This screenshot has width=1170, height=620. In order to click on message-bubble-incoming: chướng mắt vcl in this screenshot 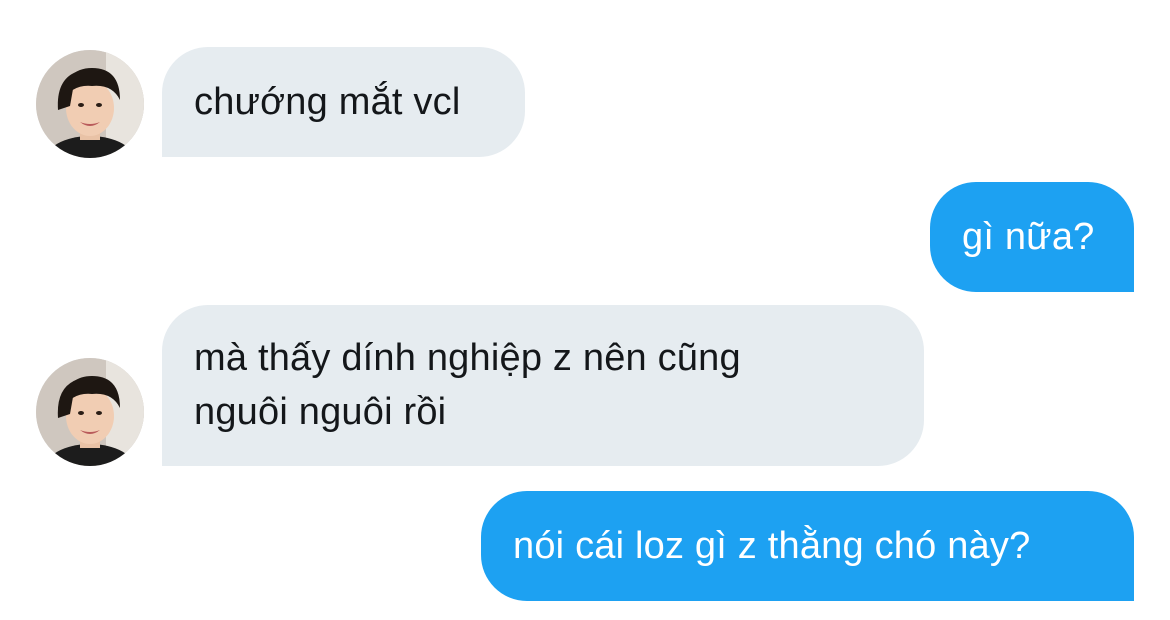, I will do `click(343, 102)`.